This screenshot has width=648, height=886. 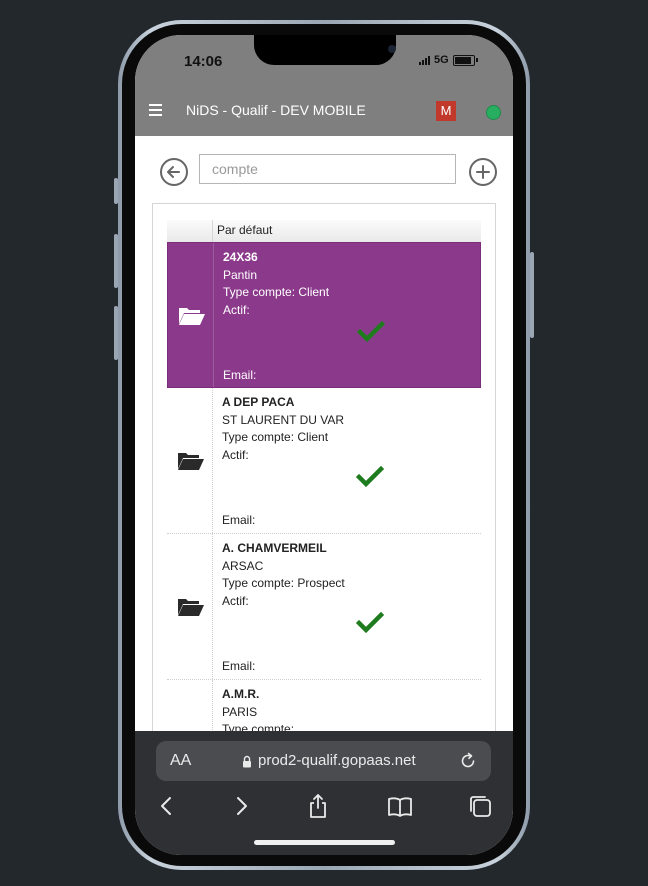 What do you see at coordinates (493, 112) in the screenshot?
I see `online-status-indicator` at bounding box center [493, 112].